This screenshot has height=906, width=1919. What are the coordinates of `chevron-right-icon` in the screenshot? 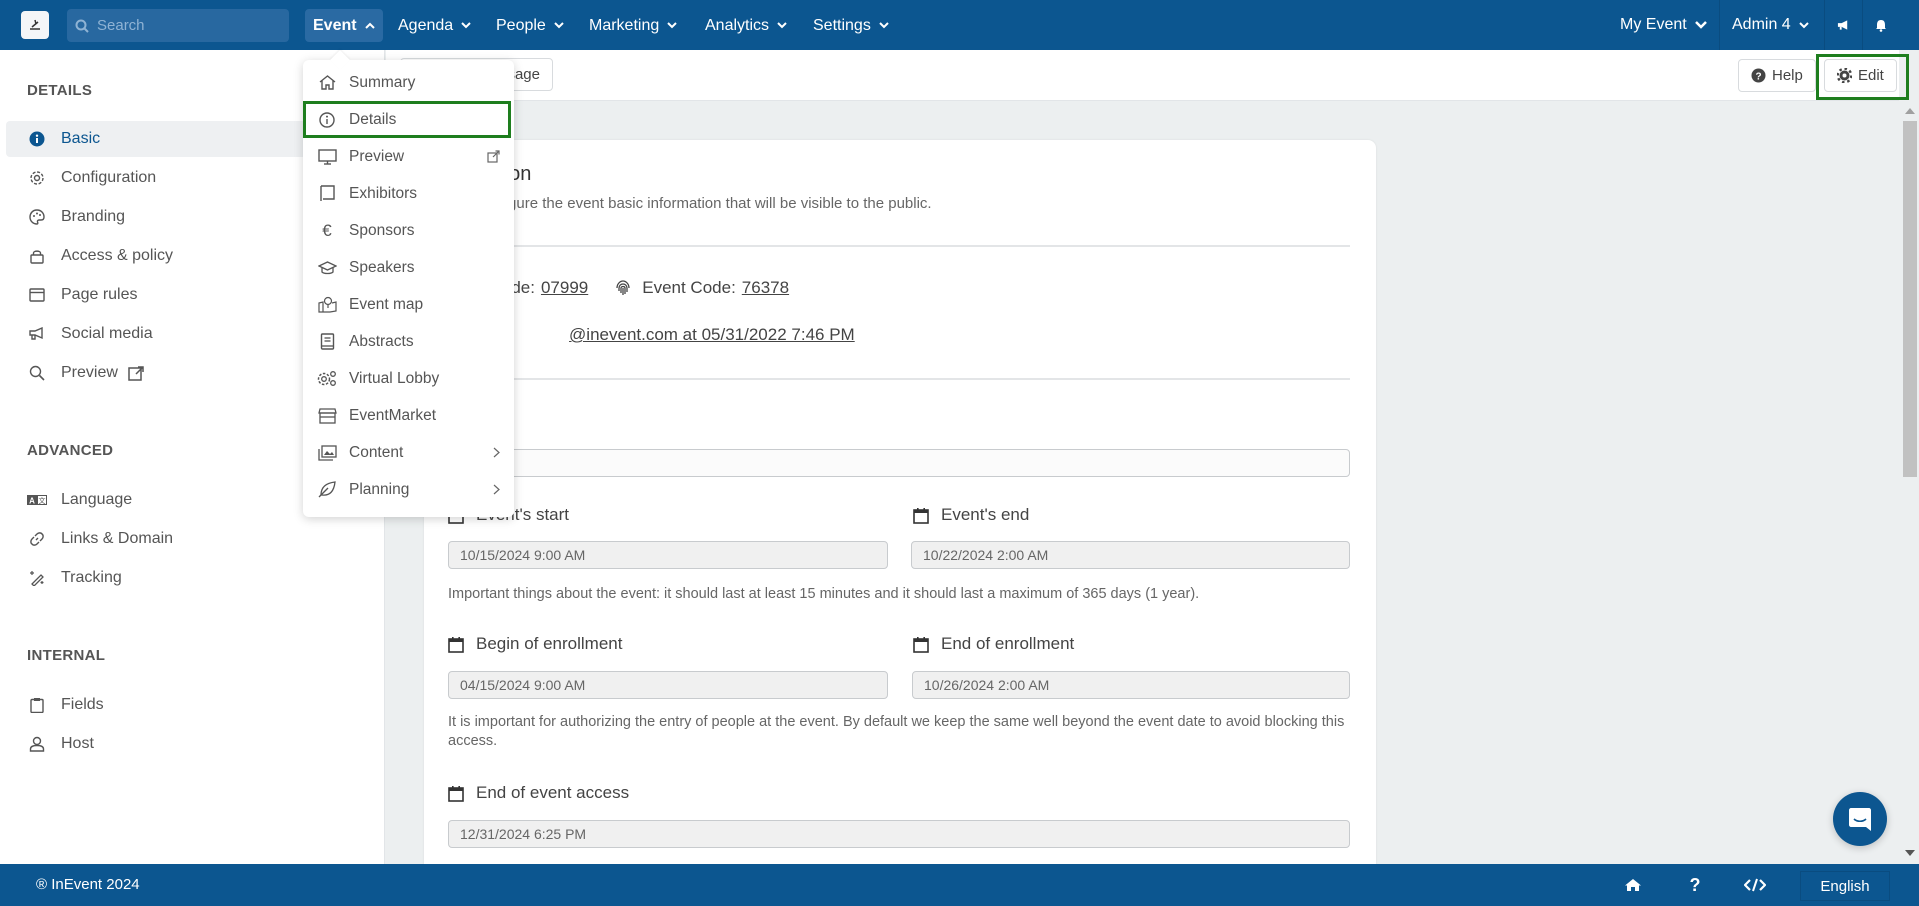 It's located at (496, 489).